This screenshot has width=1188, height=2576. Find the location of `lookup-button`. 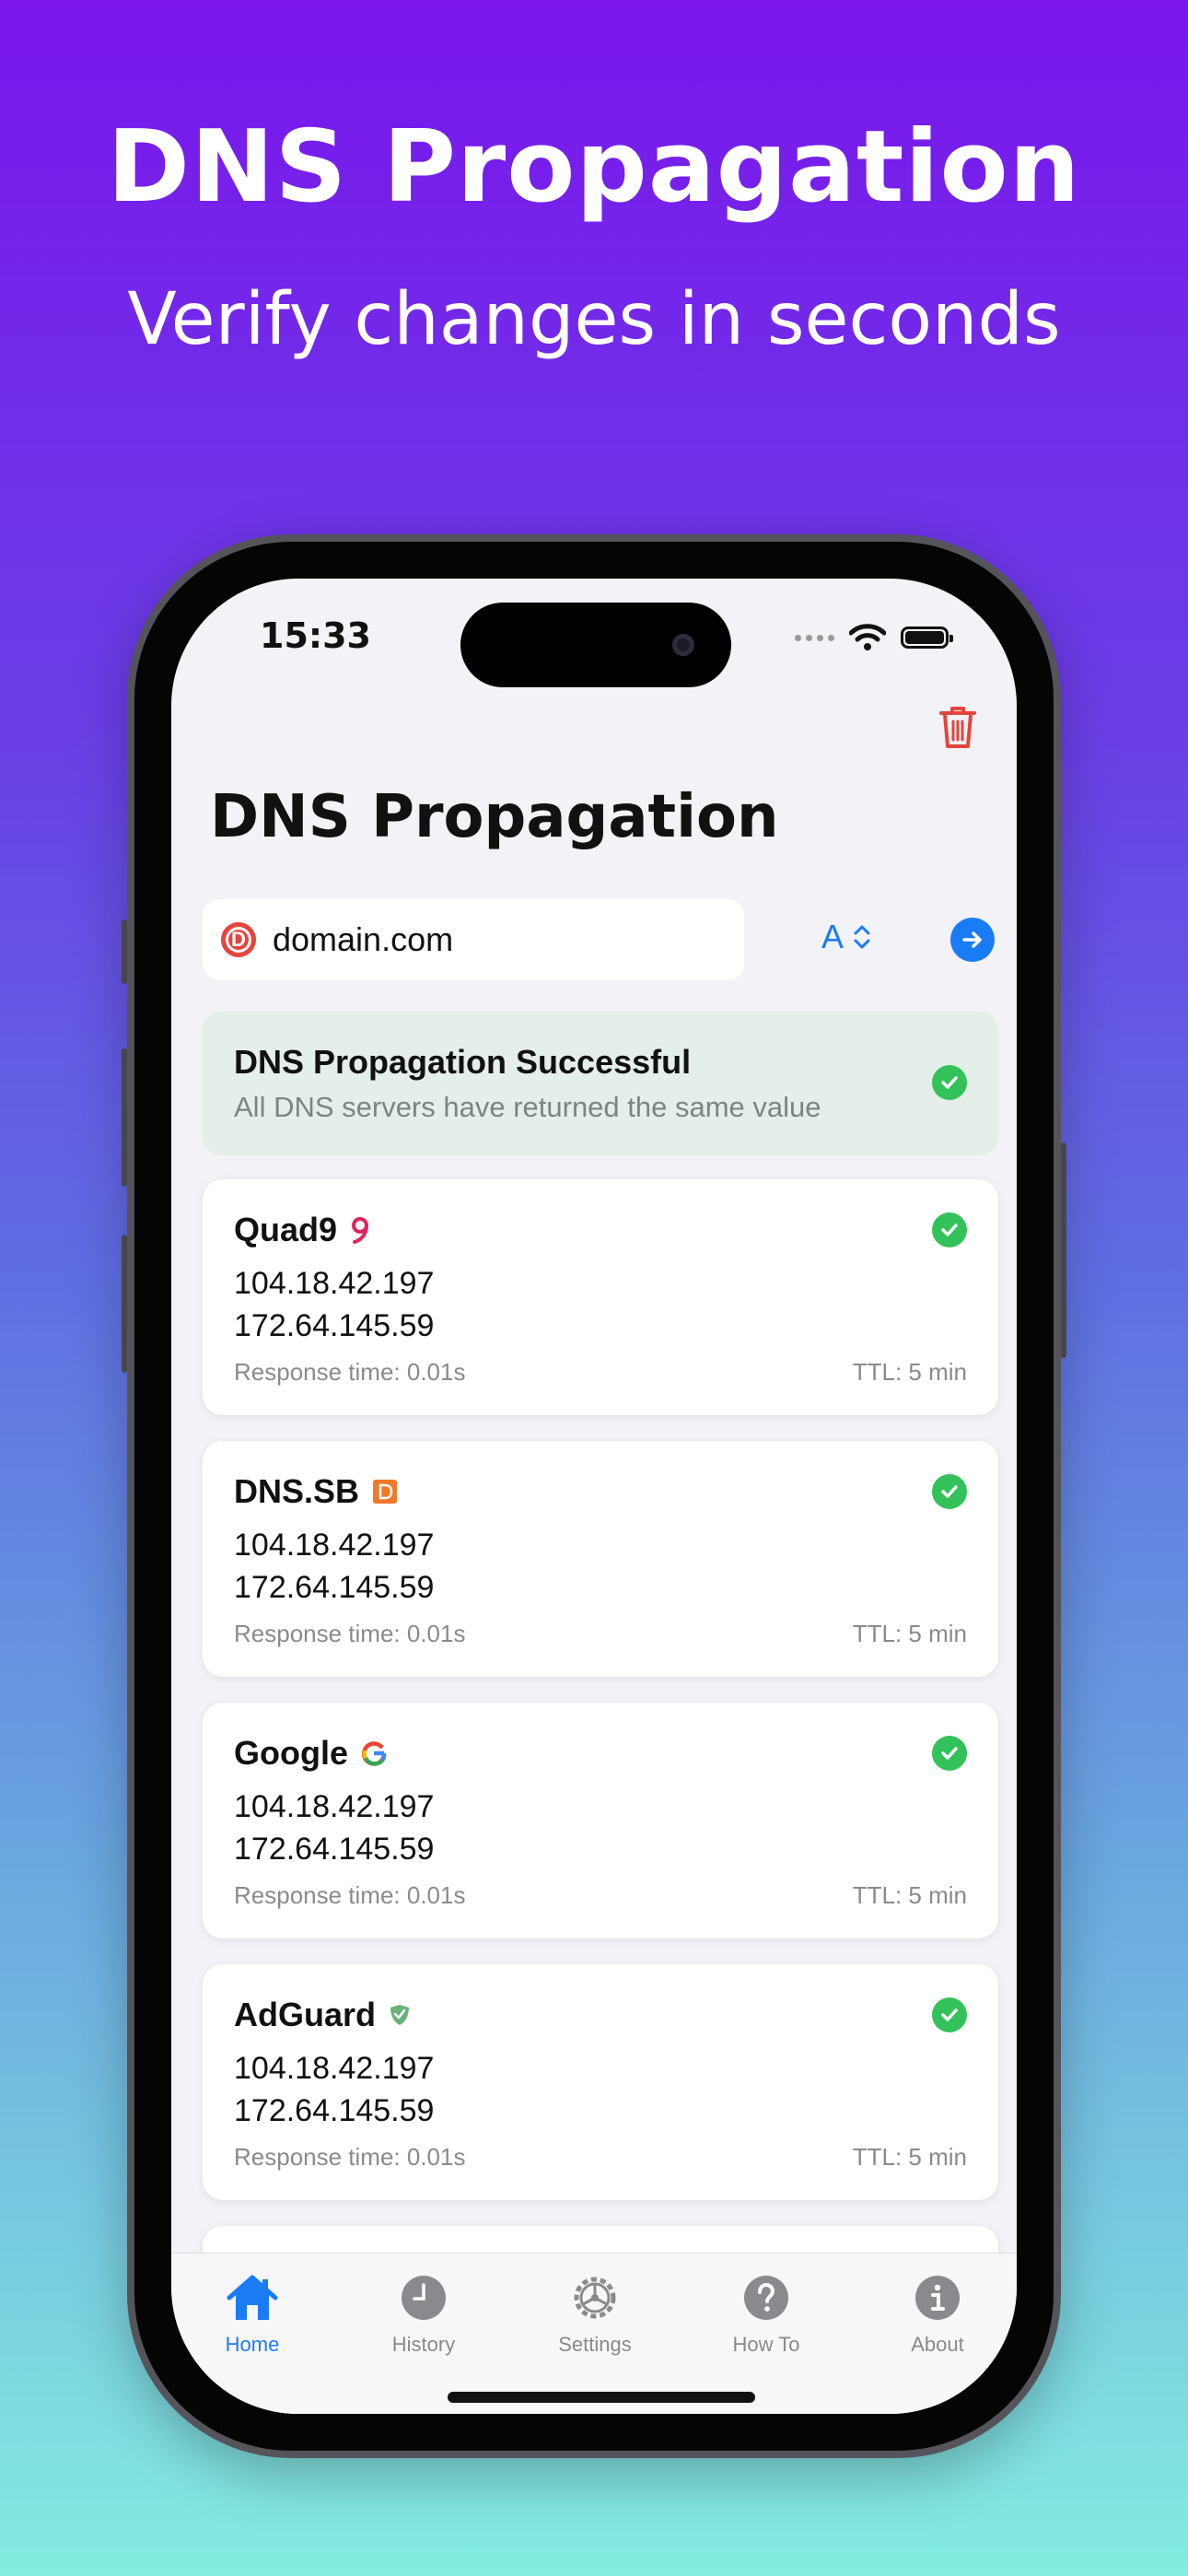

lookup-button is located at coordinates (973, 940).